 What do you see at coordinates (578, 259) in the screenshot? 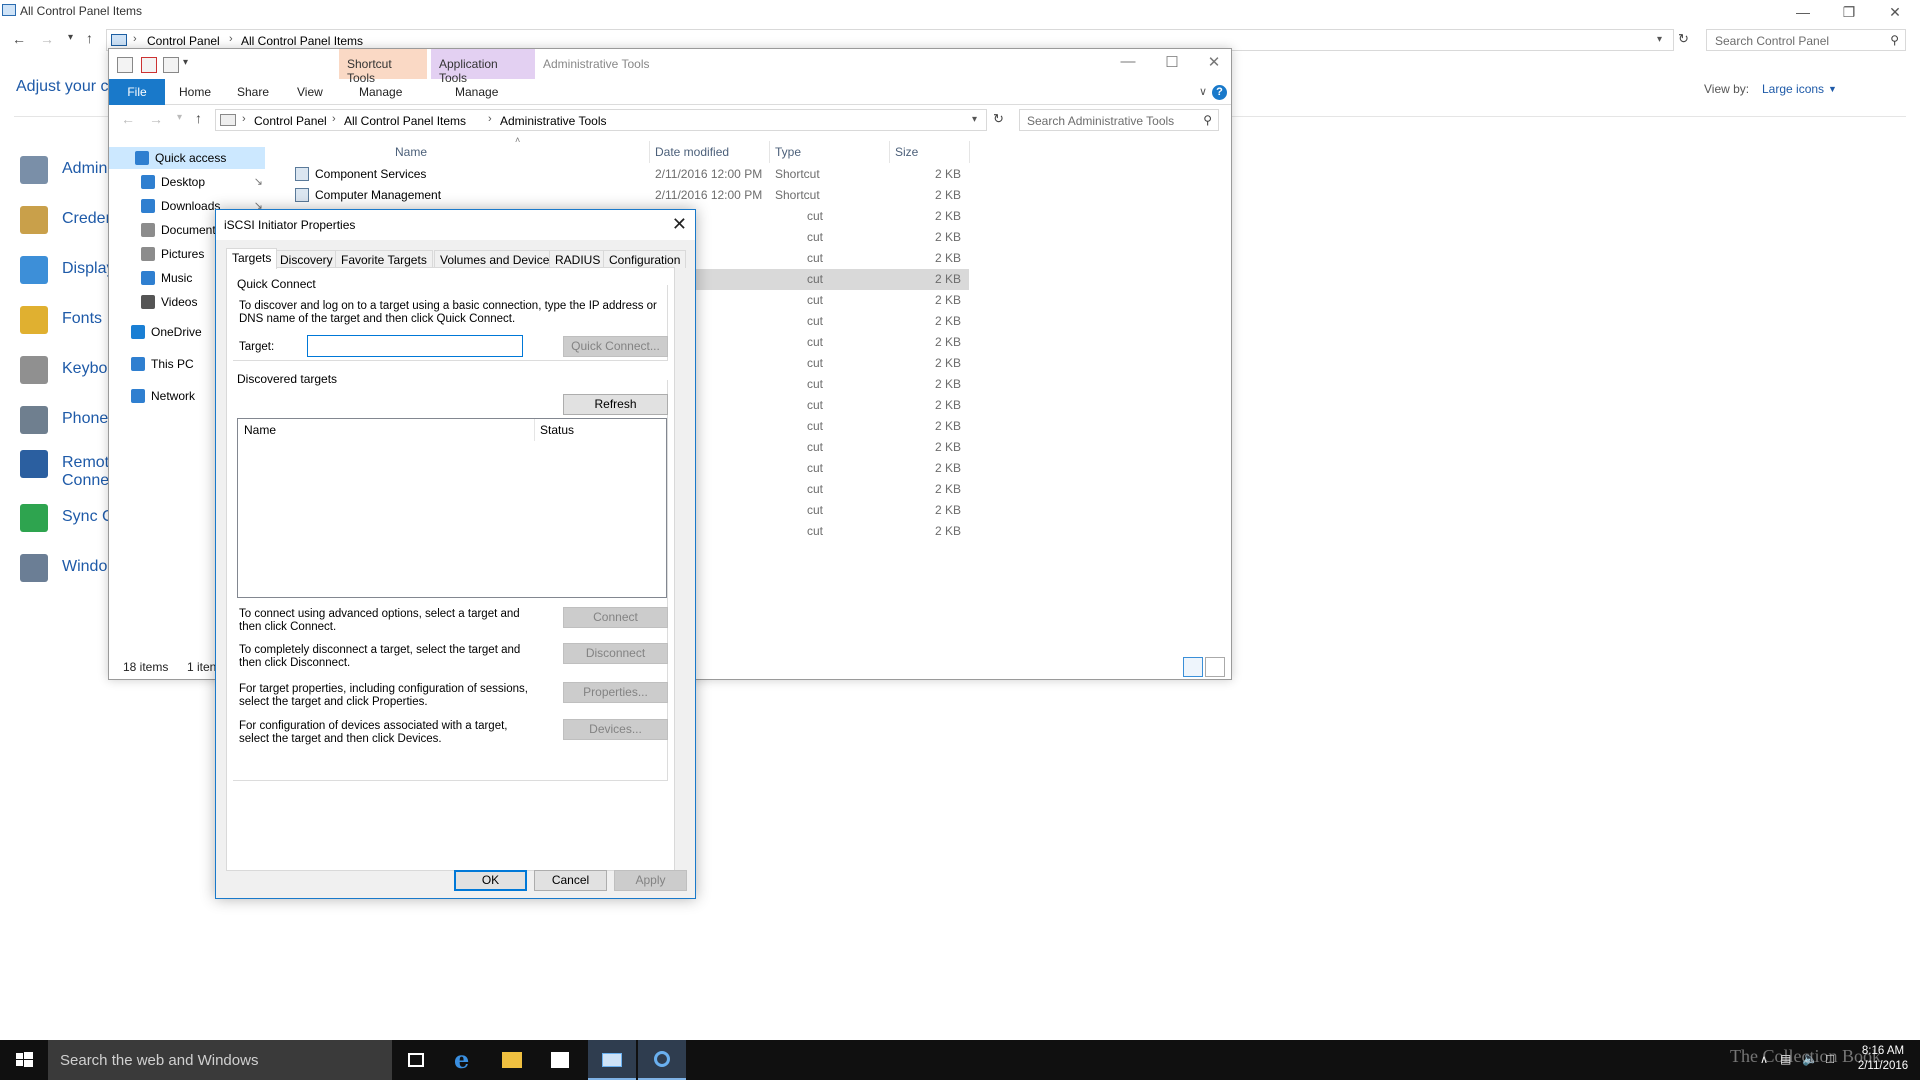
I see `tab-radius: RADIUS` at bounding box center [578, 259].